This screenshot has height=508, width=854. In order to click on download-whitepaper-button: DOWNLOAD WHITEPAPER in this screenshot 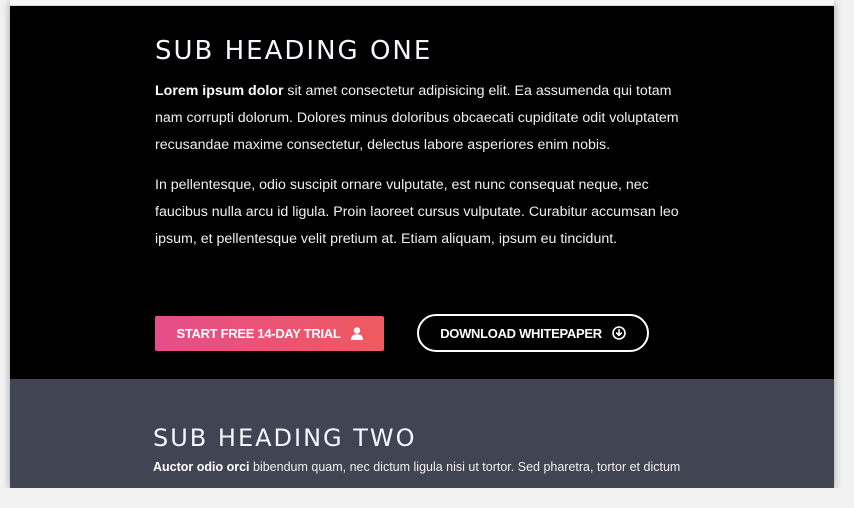, I will do `click(533, 333)`.